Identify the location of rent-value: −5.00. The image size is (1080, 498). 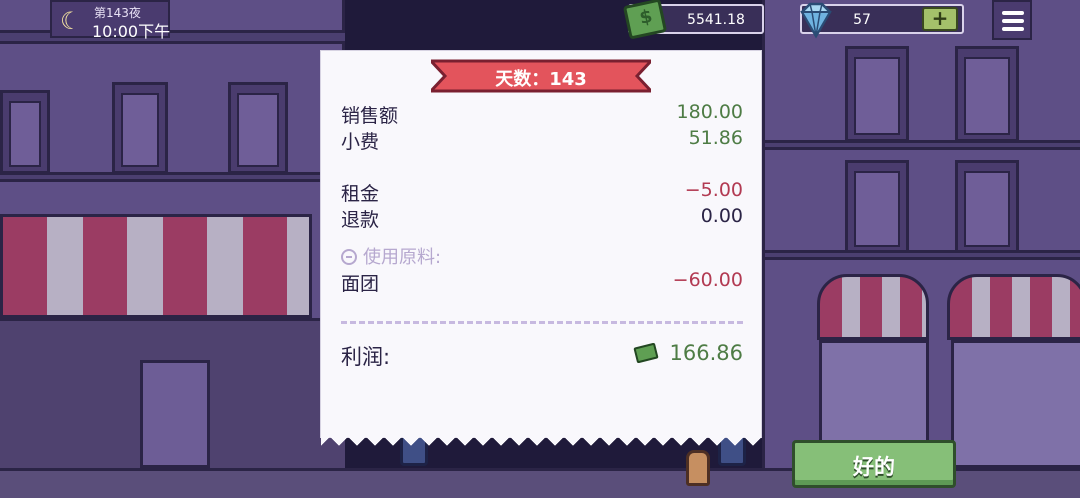
(713, 190).